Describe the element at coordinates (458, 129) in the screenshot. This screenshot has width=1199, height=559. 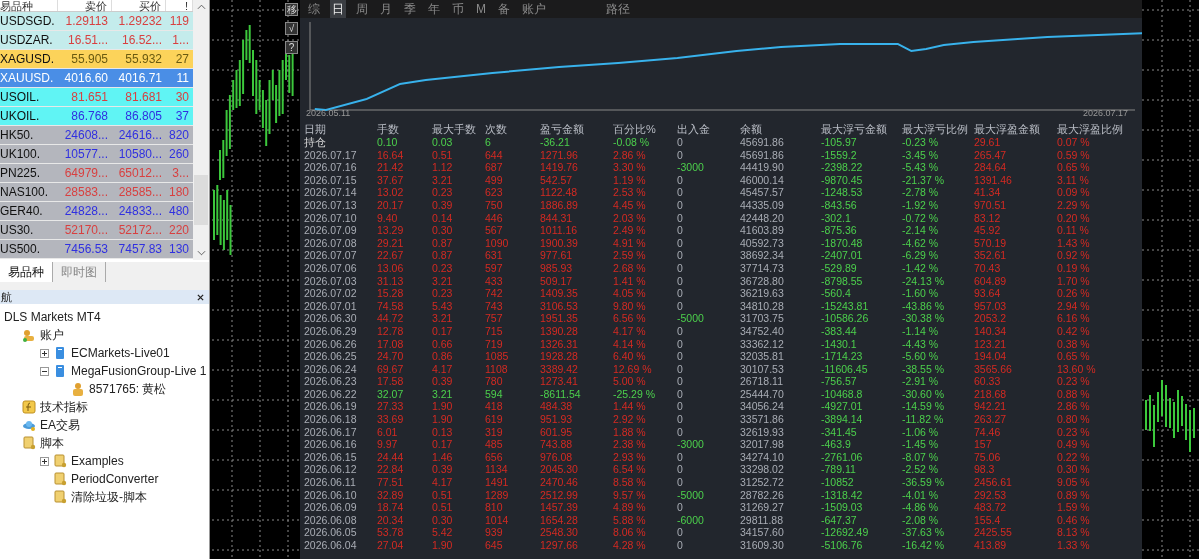
I see `column-header: 最大手数` at that location.